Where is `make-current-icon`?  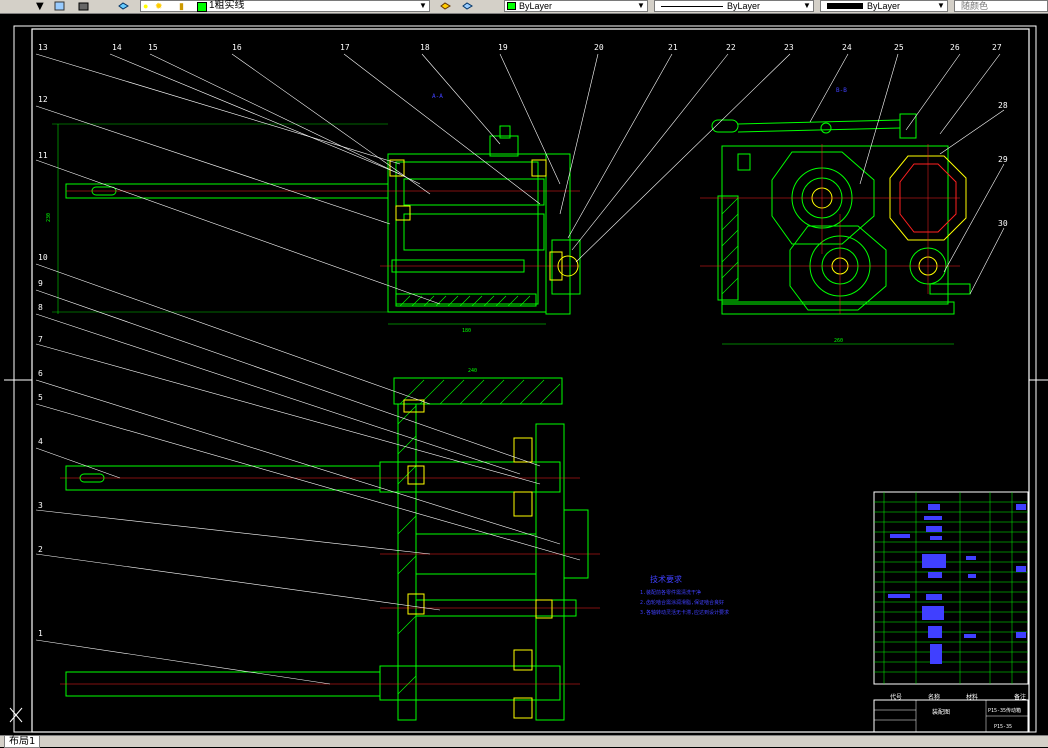 make-current-icon is located at coordinates (445, 6).